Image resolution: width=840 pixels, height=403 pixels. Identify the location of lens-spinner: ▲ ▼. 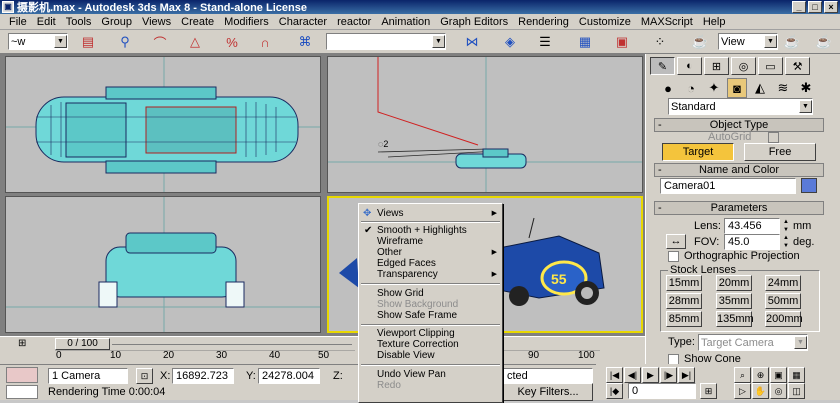
(786, 226).